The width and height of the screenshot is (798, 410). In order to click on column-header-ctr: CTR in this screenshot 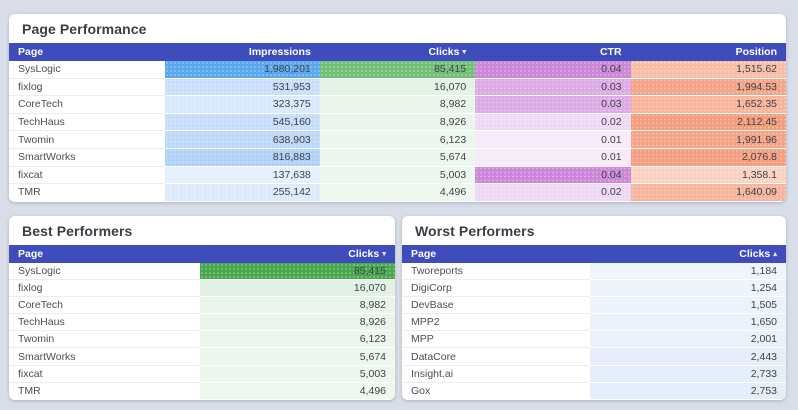, I will do `click(553, 52)`.